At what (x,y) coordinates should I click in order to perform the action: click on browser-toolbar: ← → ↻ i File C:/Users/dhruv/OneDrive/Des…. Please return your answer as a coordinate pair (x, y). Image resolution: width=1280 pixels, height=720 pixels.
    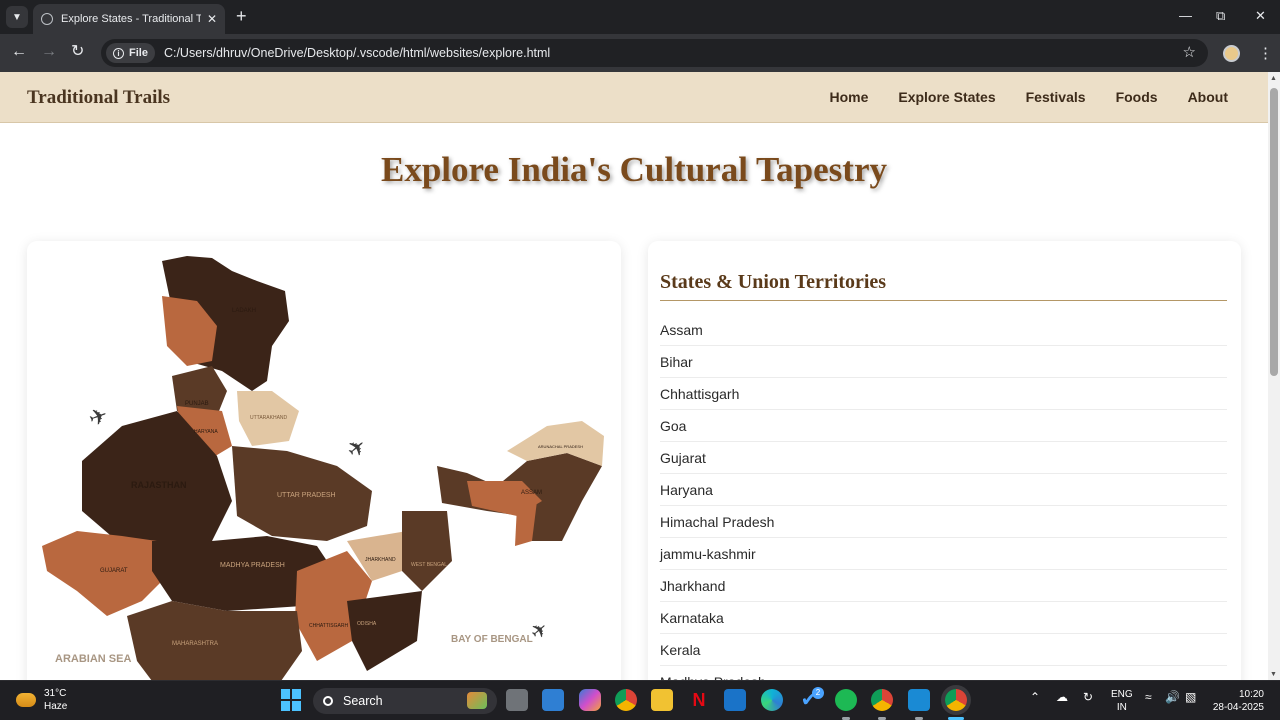
    Looking at the image, I should click on (640, 53).